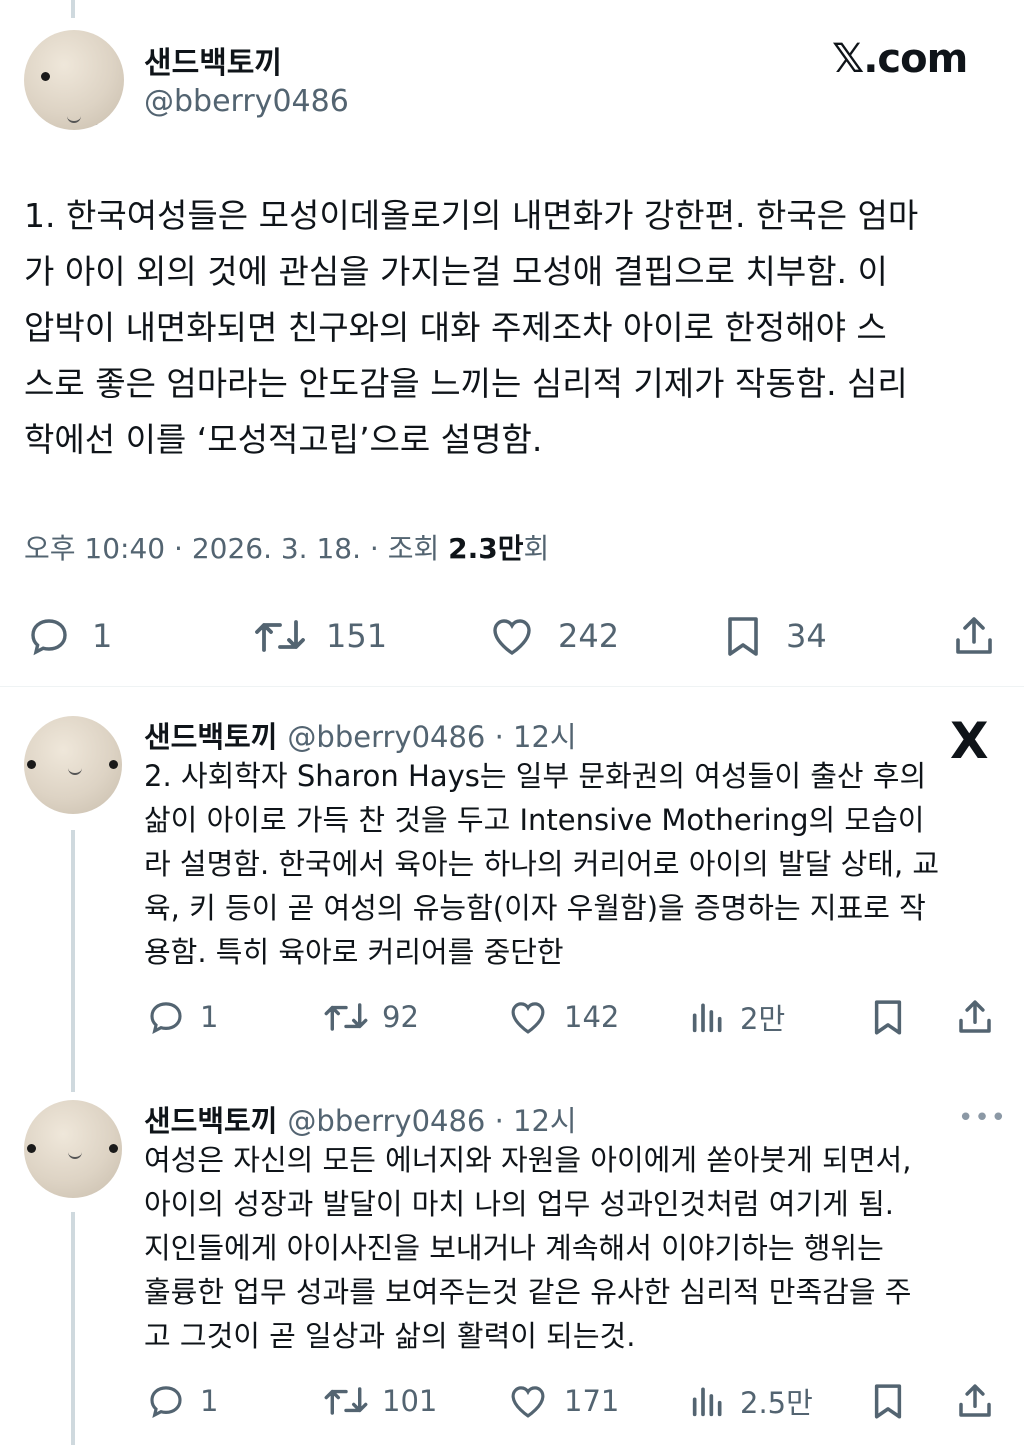 Image resolution: width=1024 pixels, height=1445 pixels. What do you see at coordinates (900, 59) in the screenshot?
I see `x-logo: 𝕏.com` at bounding box center [900, 59].